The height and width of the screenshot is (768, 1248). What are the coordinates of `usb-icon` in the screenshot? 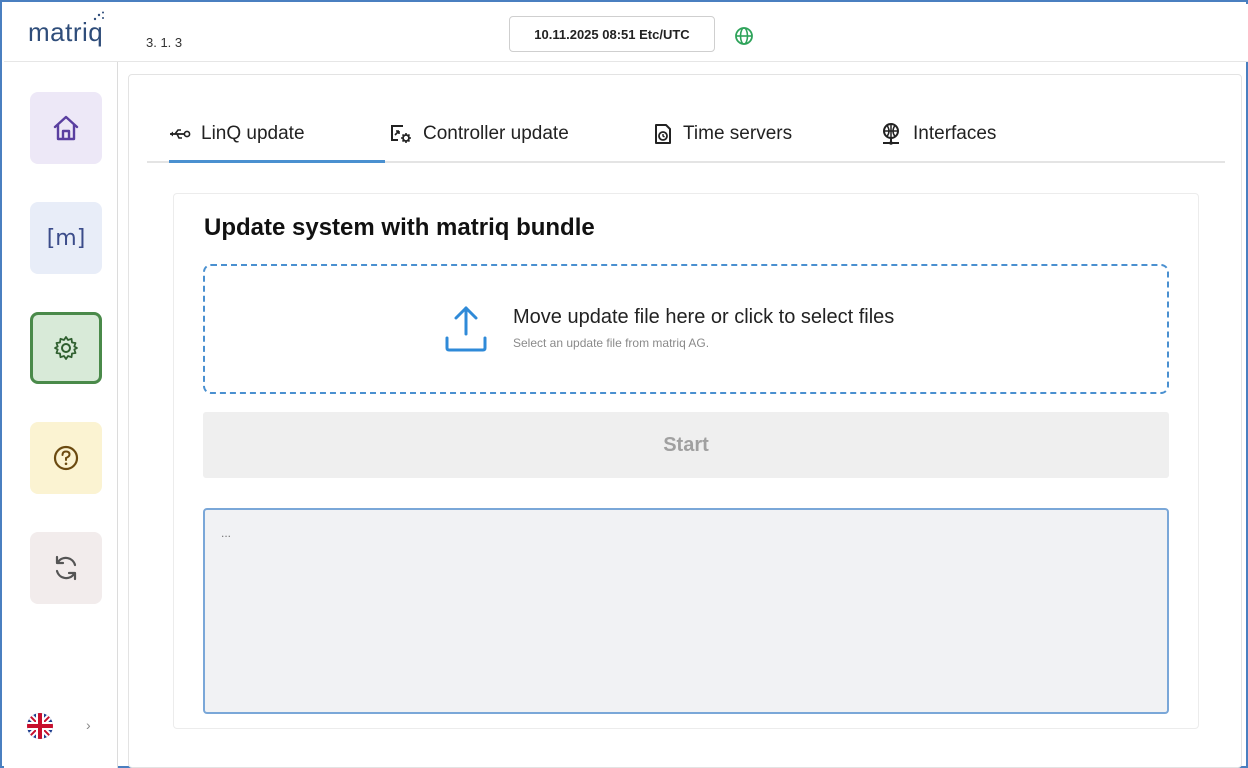 It's located at (180, 134).